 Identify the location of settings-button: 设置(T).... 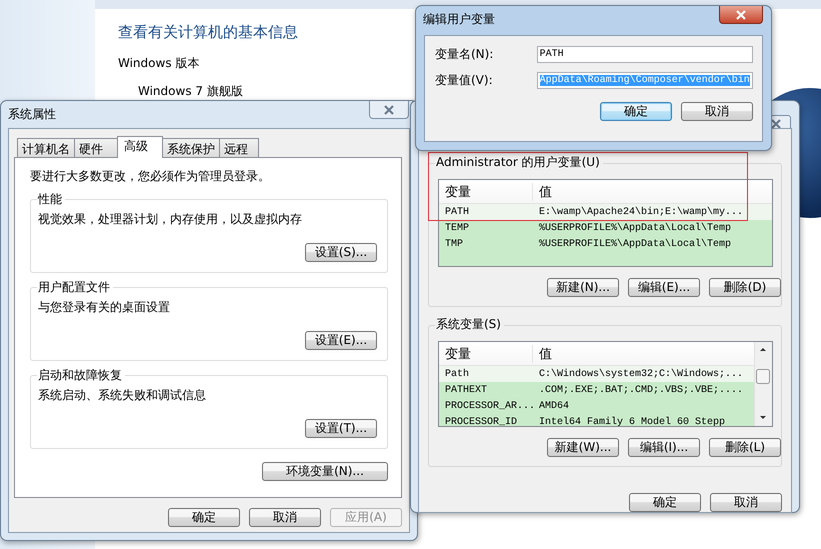
(341, 428).